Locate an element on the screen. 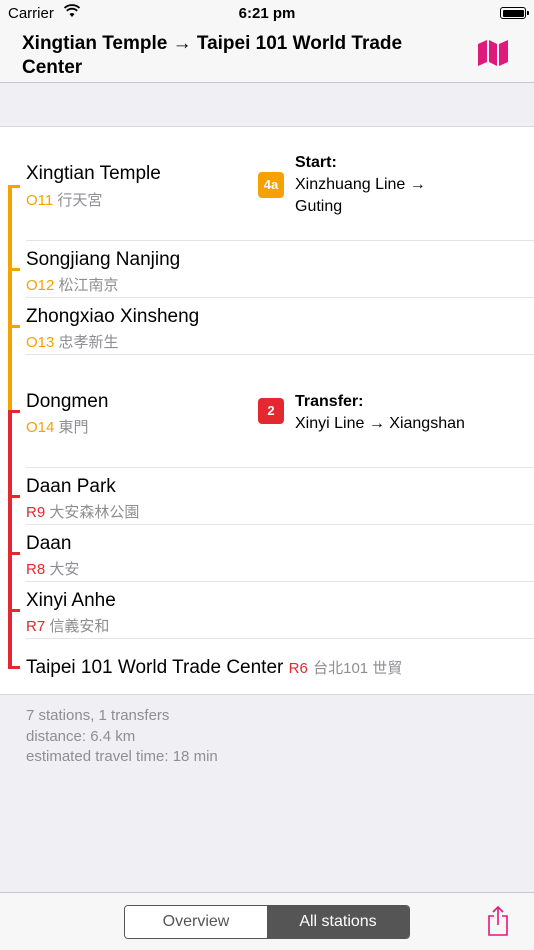  status-bar: Carrier 6:21 pm is located at coordinates (267, 14).